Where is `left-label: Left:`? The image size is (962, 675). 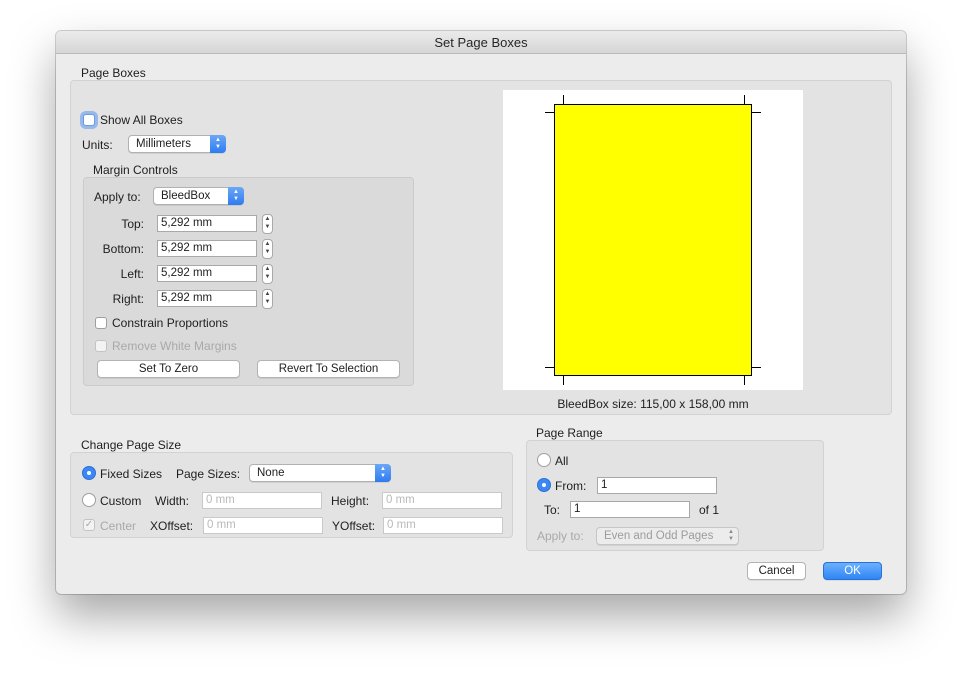
left-label: Left: is located at coordinates (132, 274).